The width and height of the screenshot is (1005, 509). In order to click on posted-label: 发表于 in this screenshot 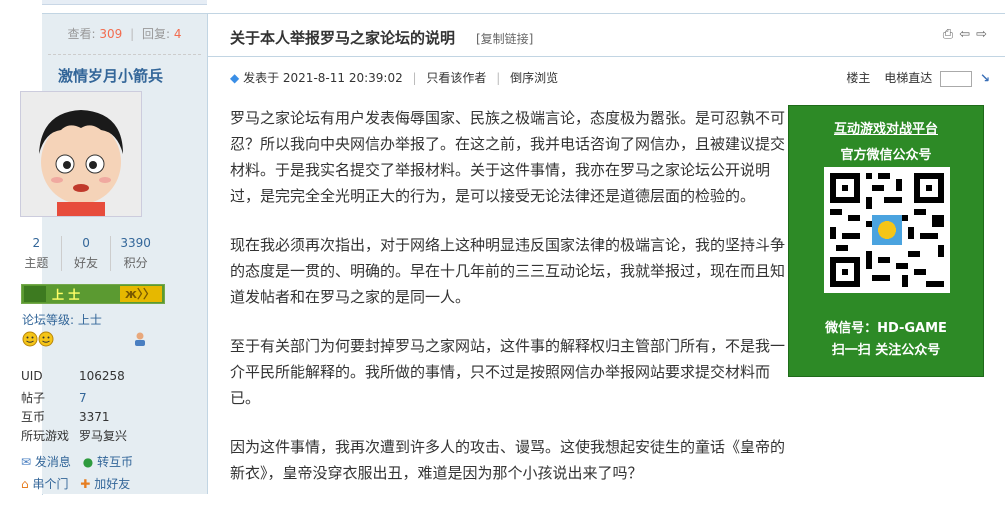, I will do `click(261, 78)`.